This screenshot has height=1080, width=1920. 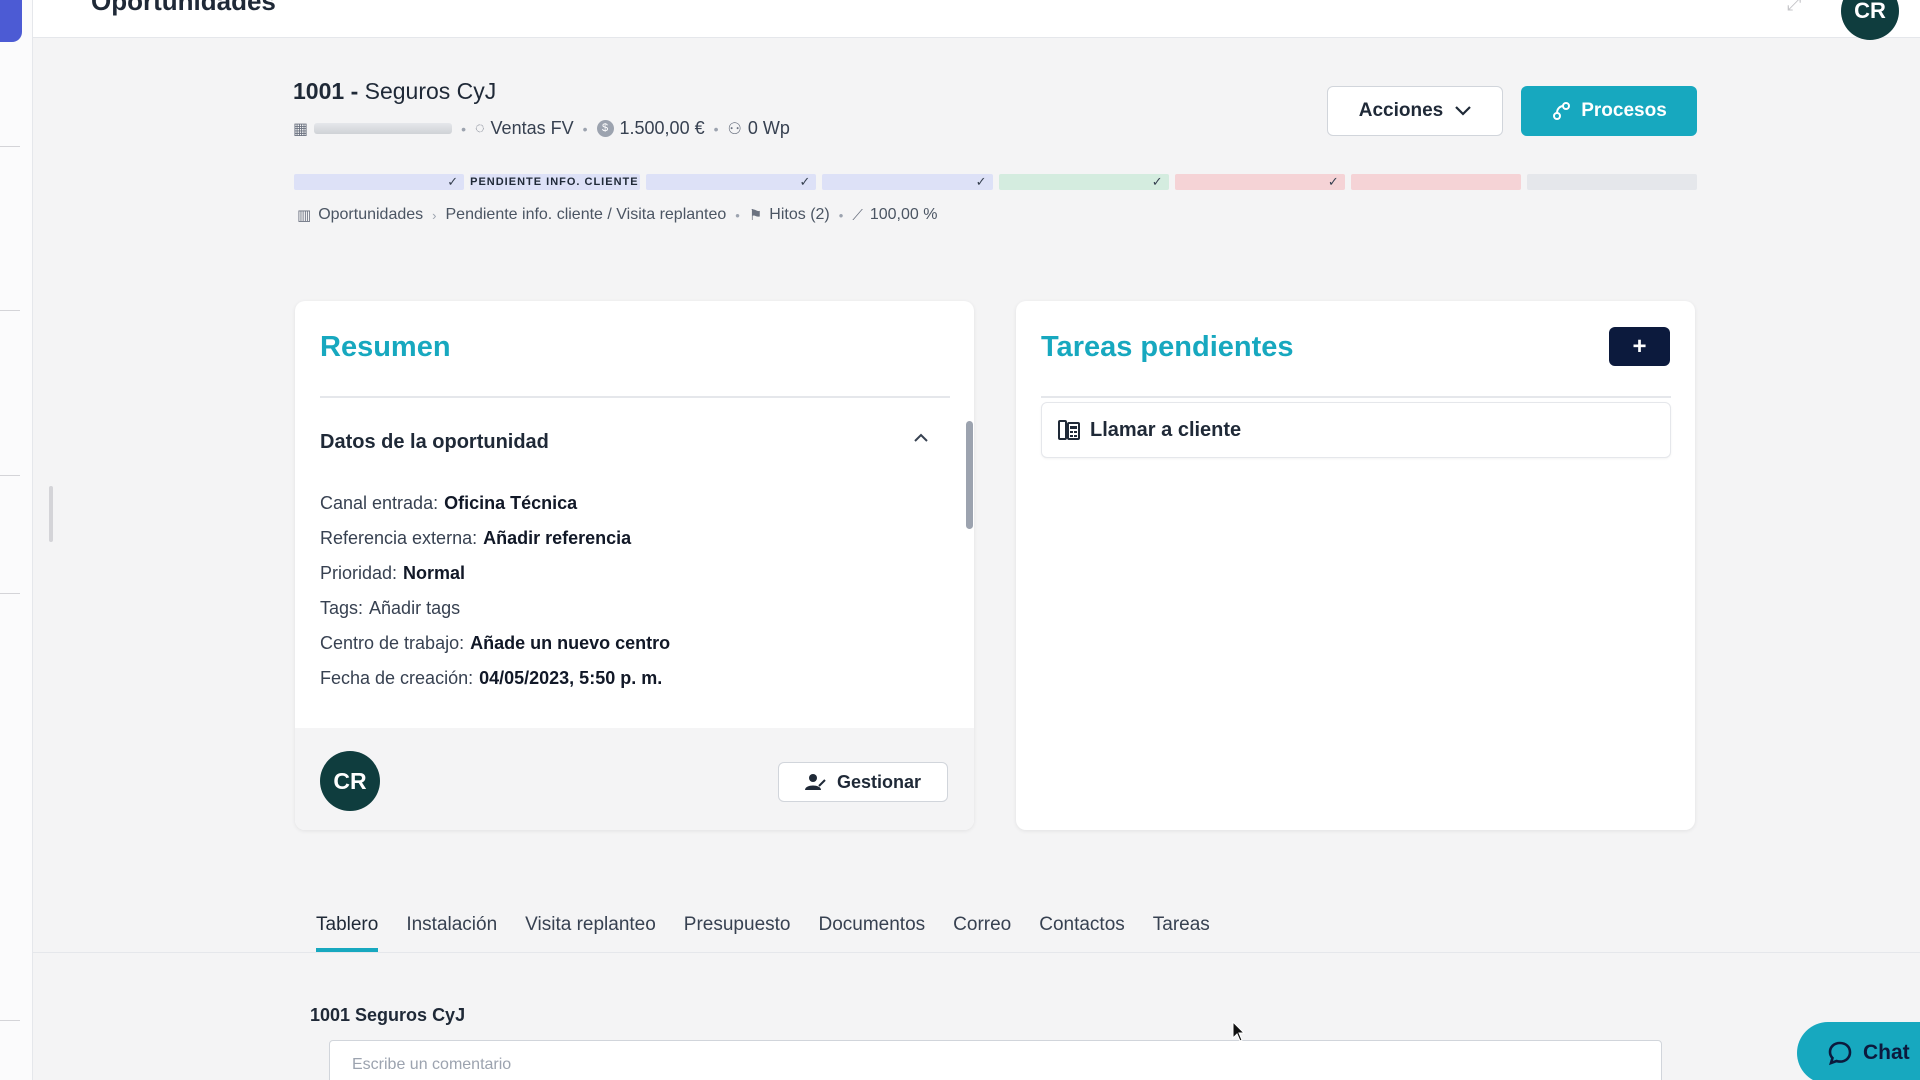 I want to click on summary-title: Resumen, so click(x=385, y=347).